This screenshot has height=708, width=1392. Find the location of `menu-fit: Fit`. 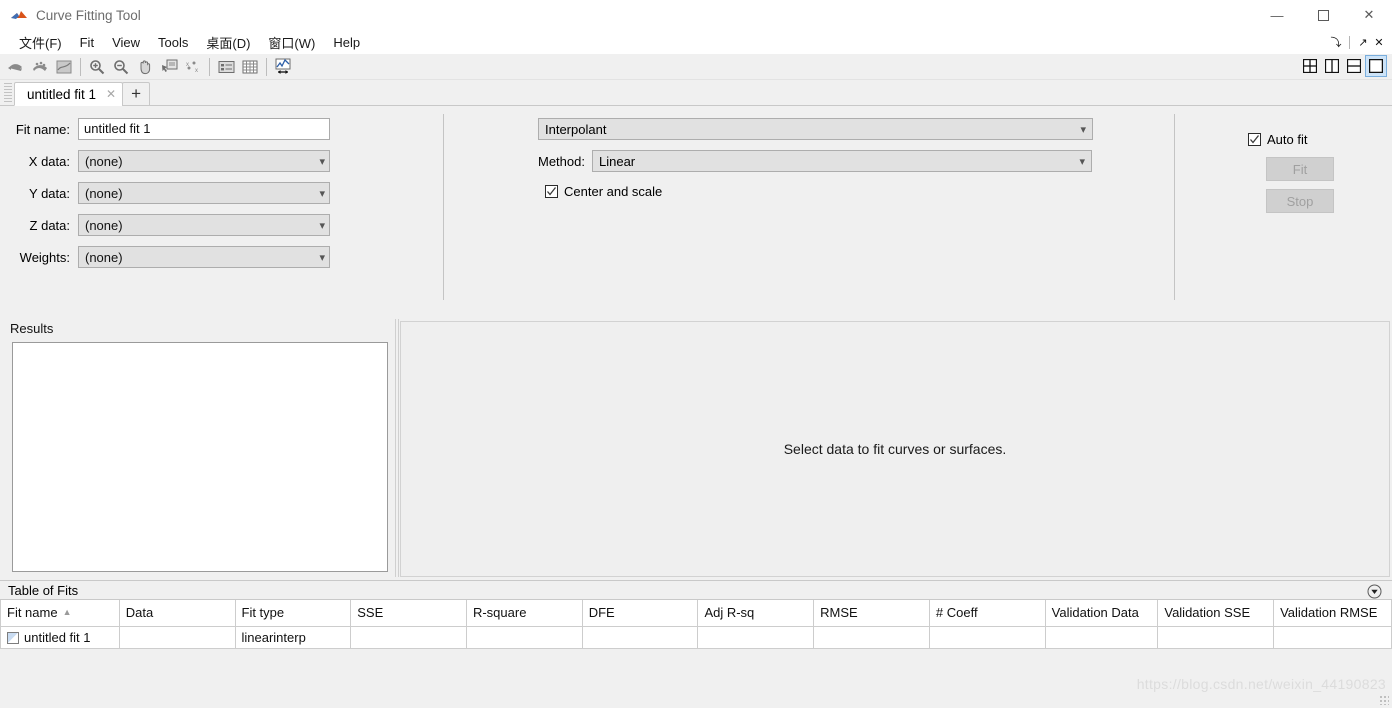

menu-fit: Fit is located at coordinates (87, 42).